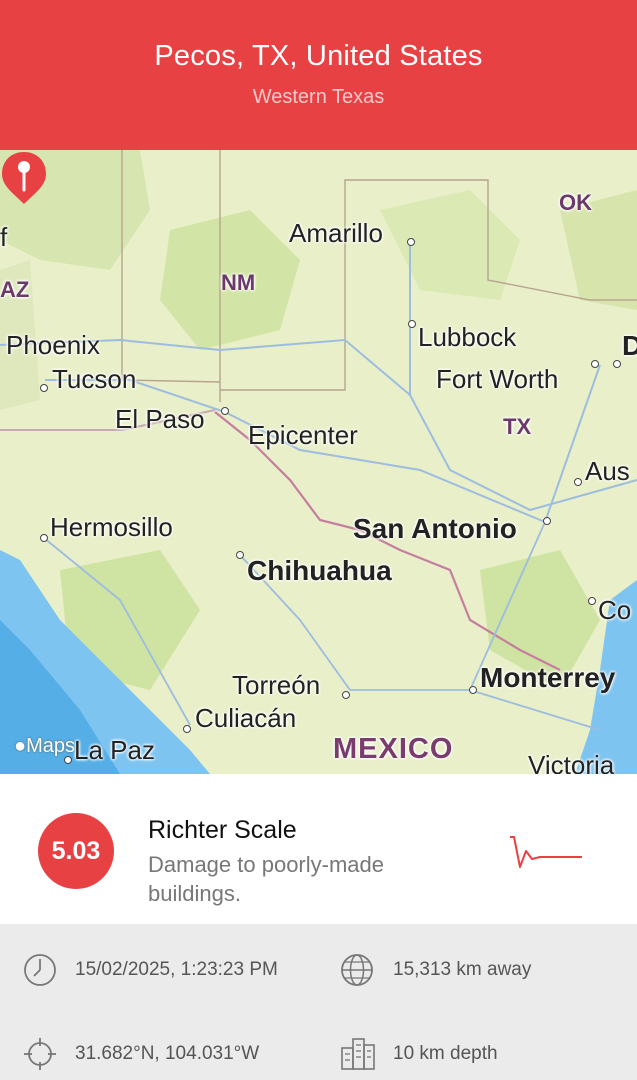  What do you see at coordinates (20, 746) in the screenshot?
I see `apple-logo-icon: ●` at bounding box center [20, 746].